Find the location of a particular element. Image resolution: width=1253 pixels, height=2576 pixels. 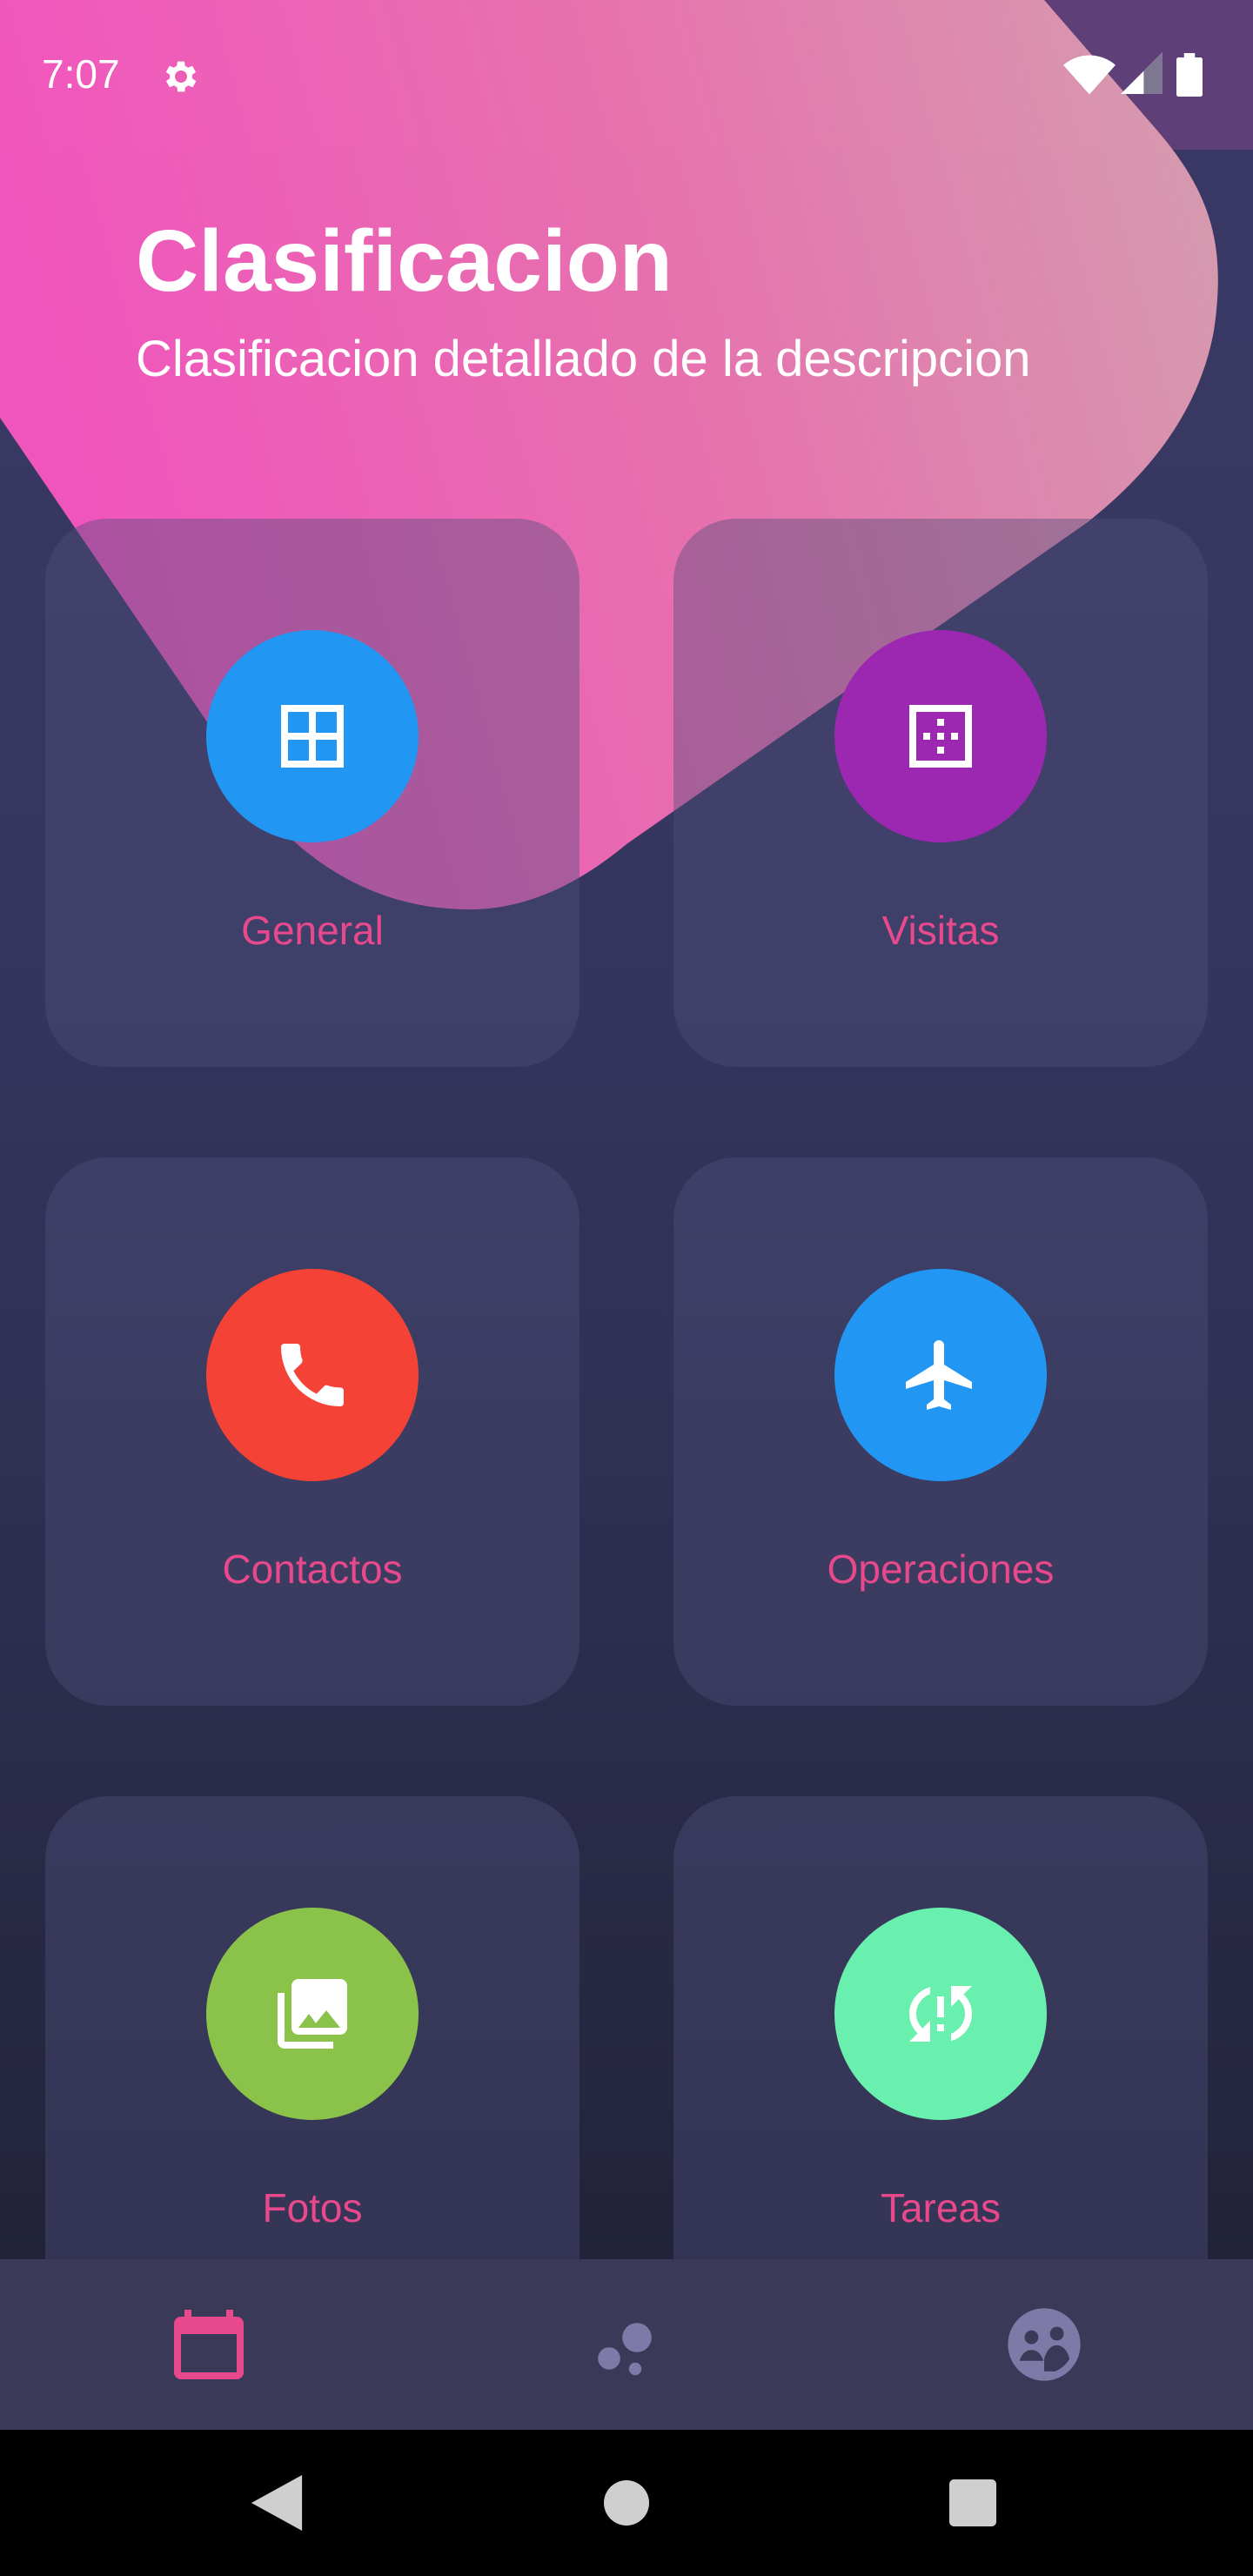

nav-item-calendar is located at coordinates (209, 2344).